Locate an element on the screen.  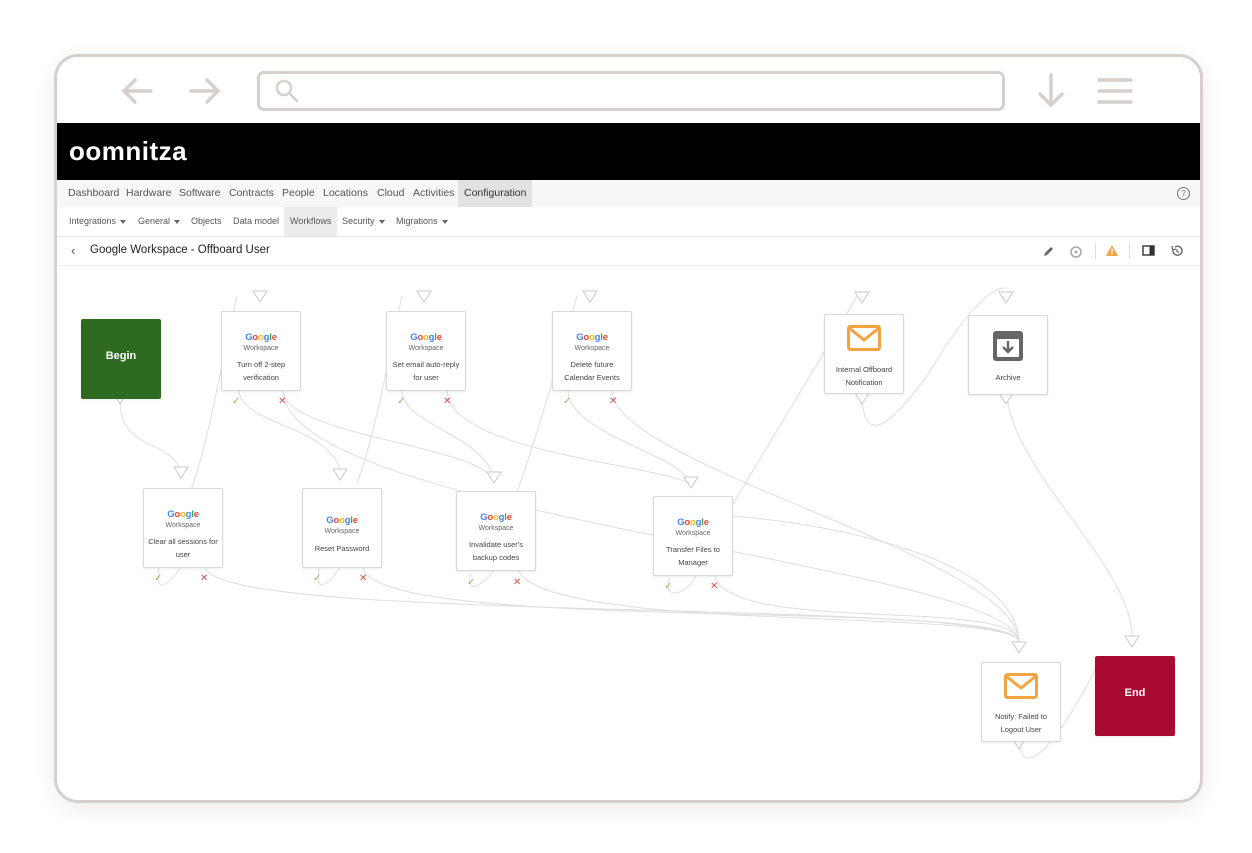
subnav-security: Security is located at coordinates (363, 221).